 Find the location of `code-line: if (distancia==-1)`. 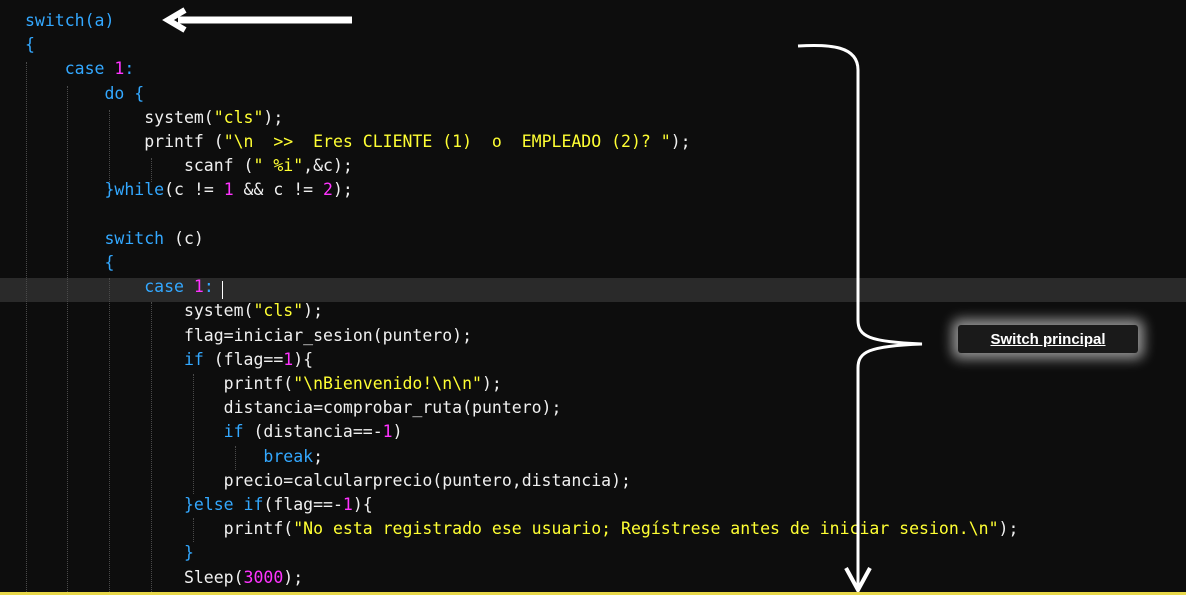

code-line: if (distancia==-1) is located at coordinates (214, 432).